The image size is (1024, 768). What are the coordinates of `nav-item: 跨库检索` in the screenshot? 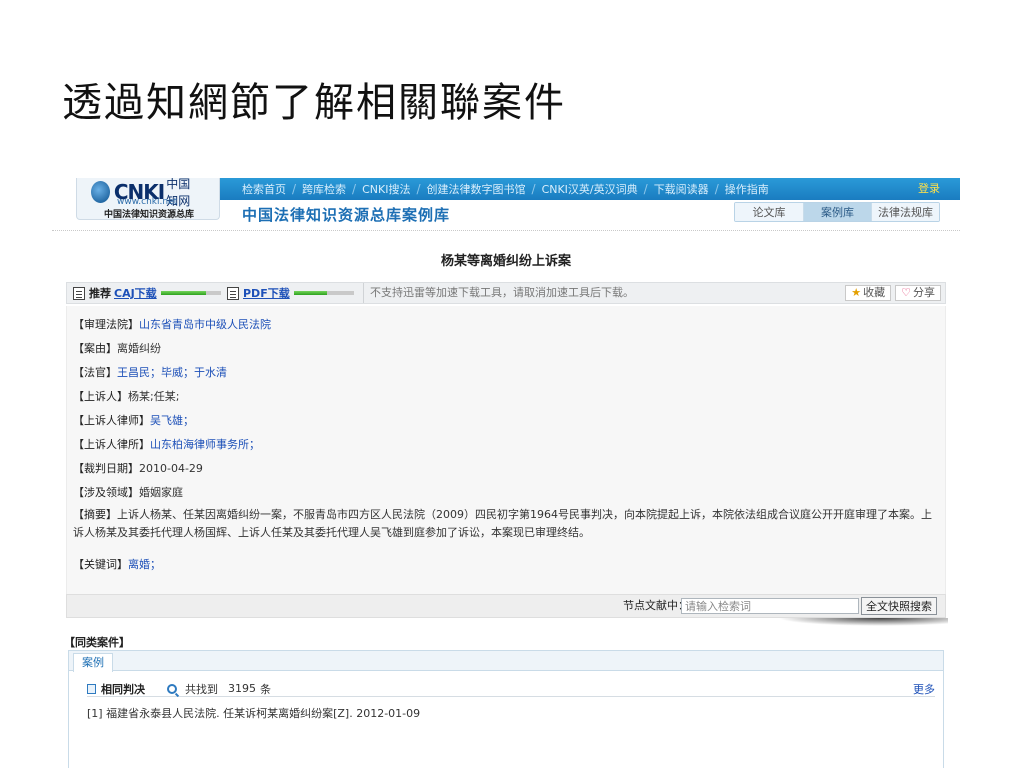 It's located at (324, 189).